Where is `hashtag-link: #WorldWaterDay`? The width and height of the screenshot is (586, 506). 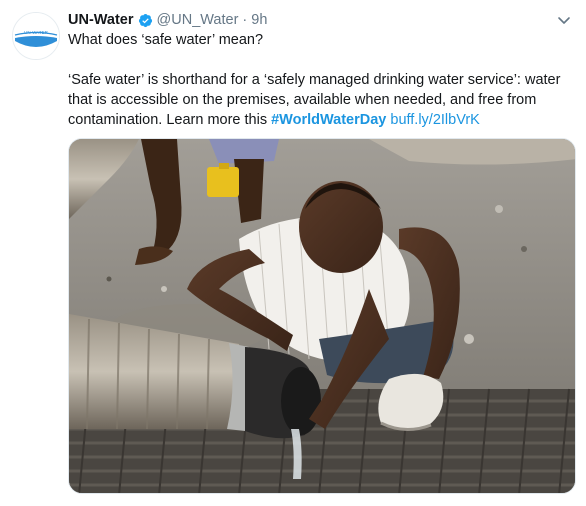 hashtag-link: #WorldWaterDay is located at coordinates (328, 120).